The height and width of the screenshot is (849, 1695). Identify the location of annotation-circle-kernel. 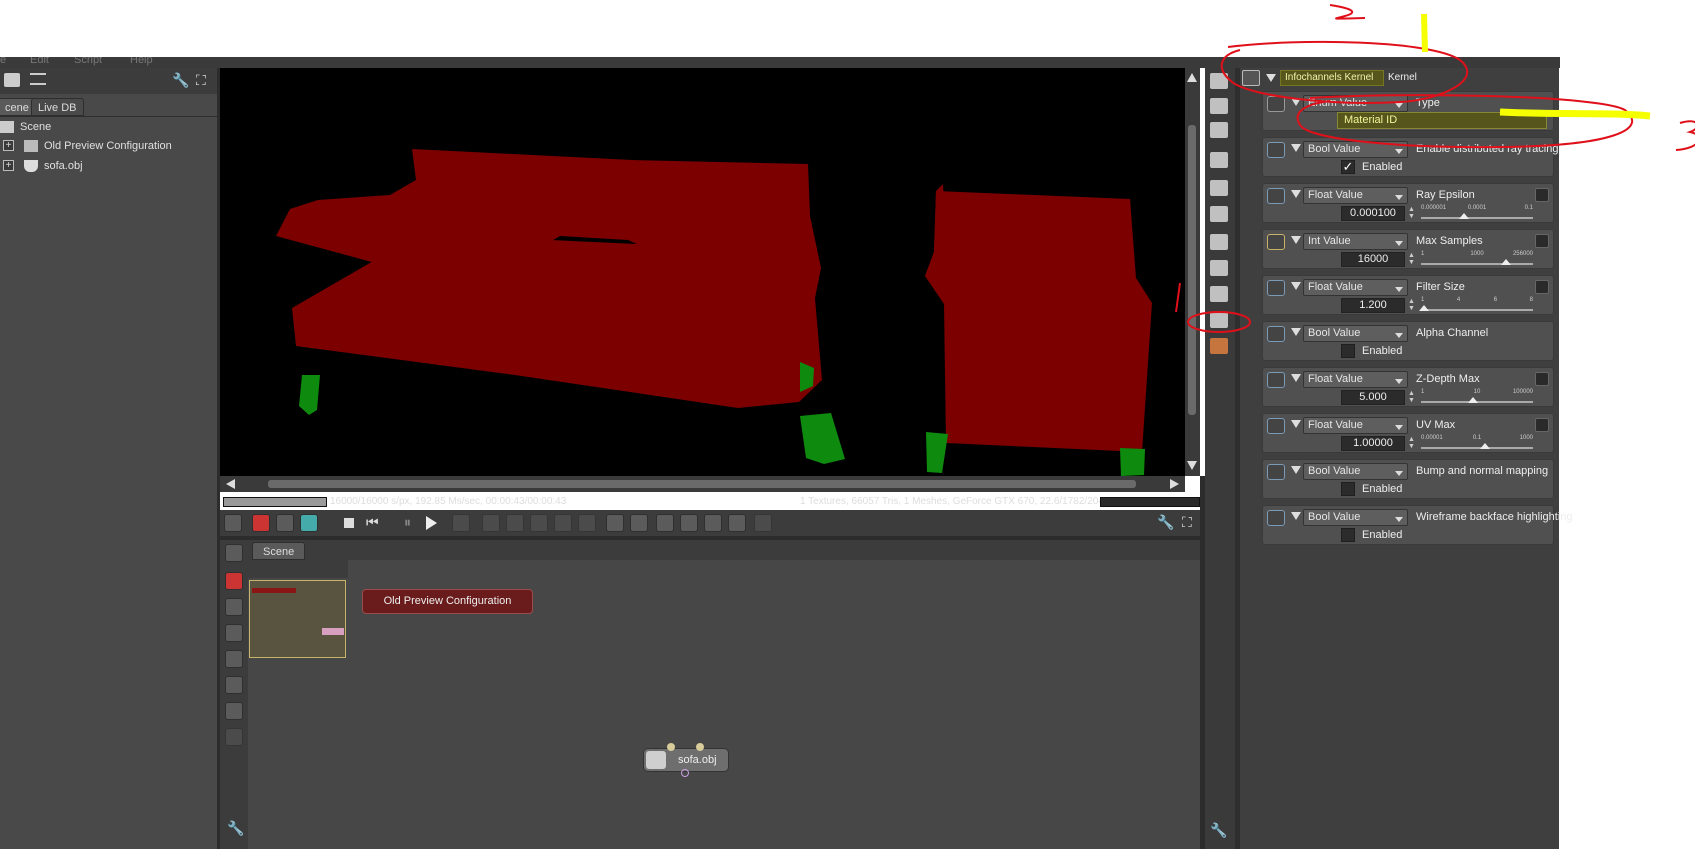
(1344, 72).